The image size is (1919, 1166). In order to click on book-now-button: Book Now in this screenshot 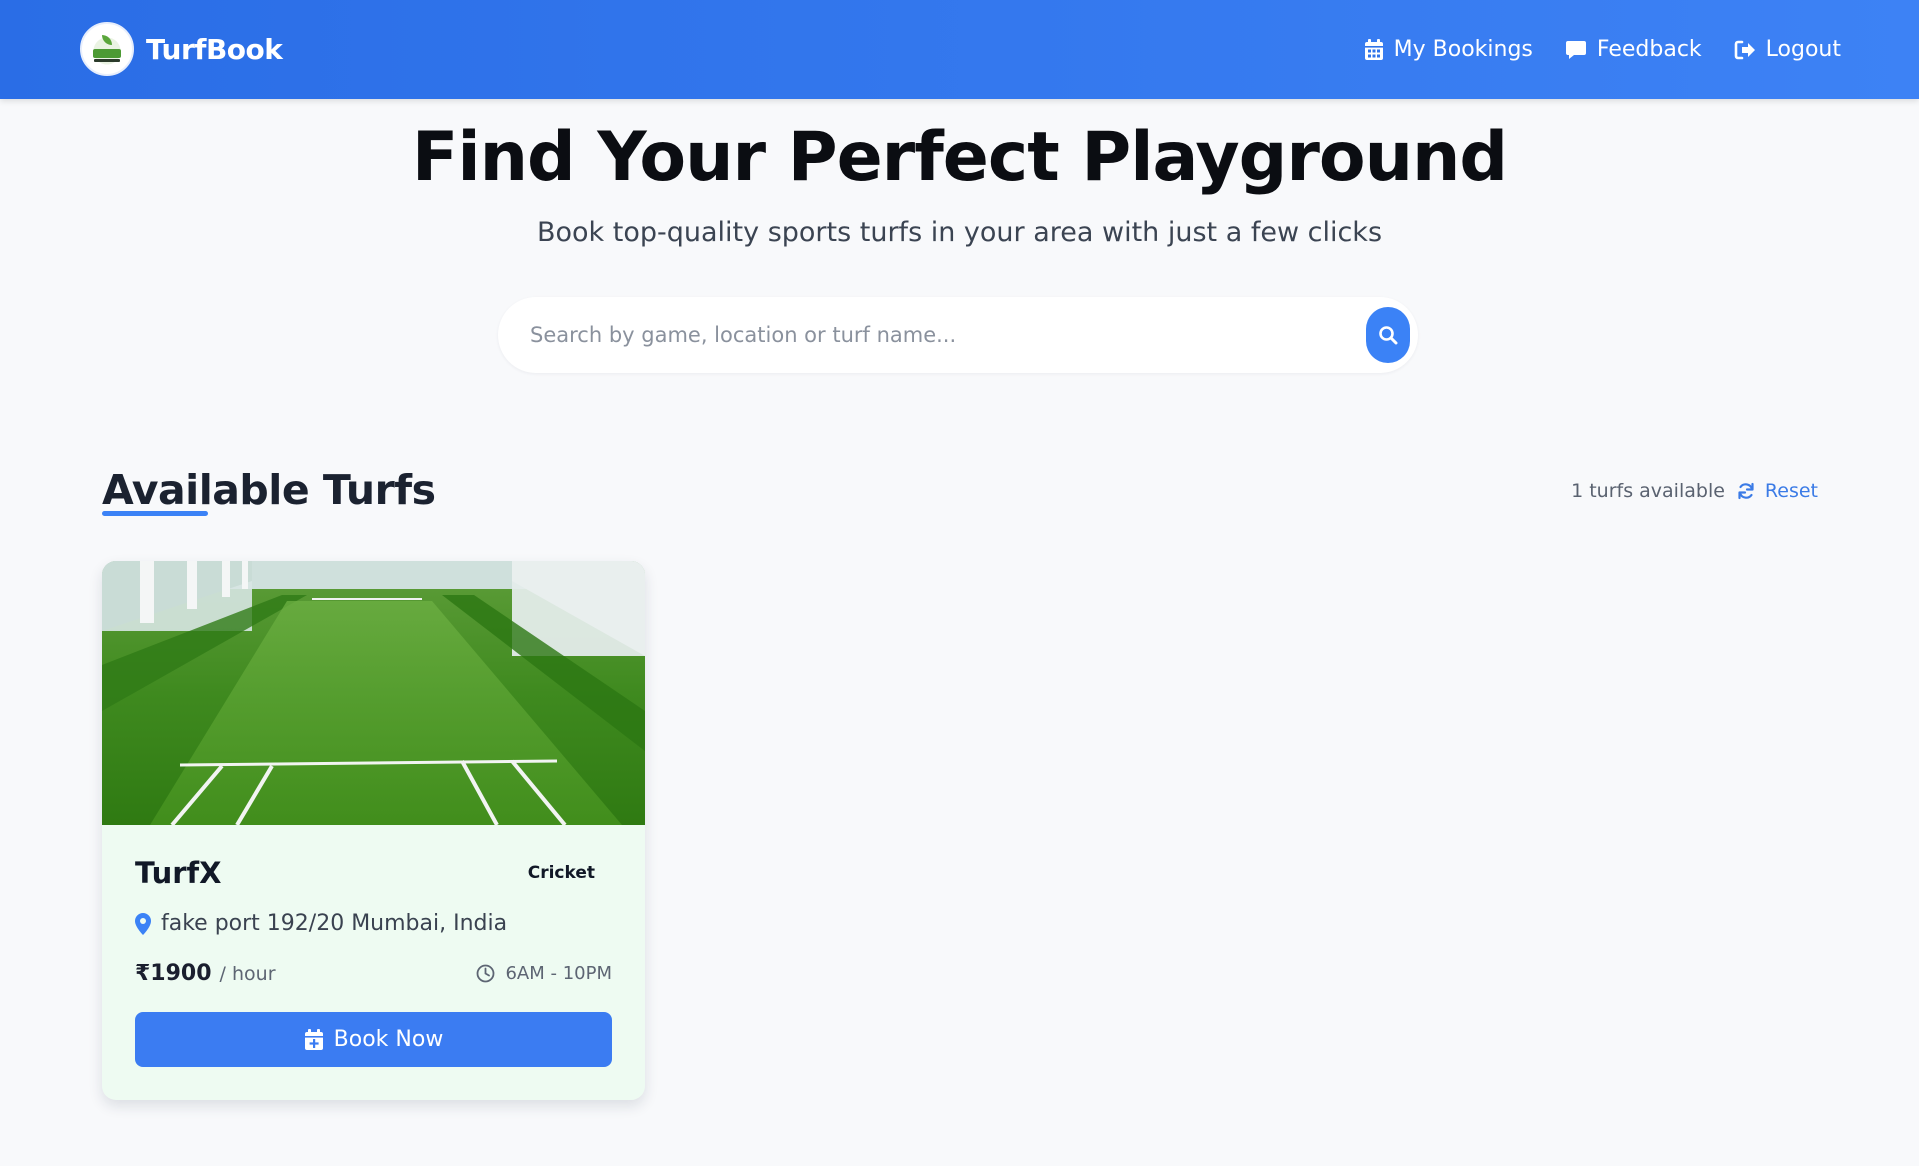, I will do `click(373, 1039)`.